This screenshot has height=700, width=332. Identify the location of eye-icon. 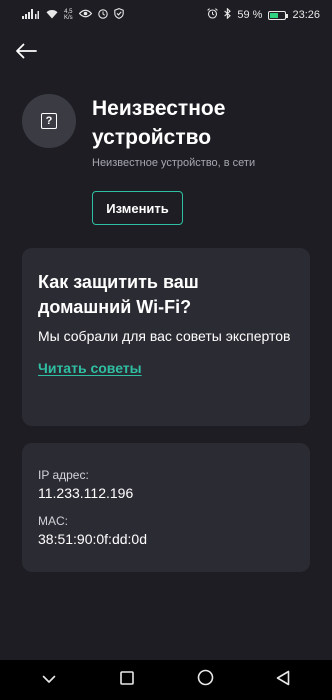
(85, 15).